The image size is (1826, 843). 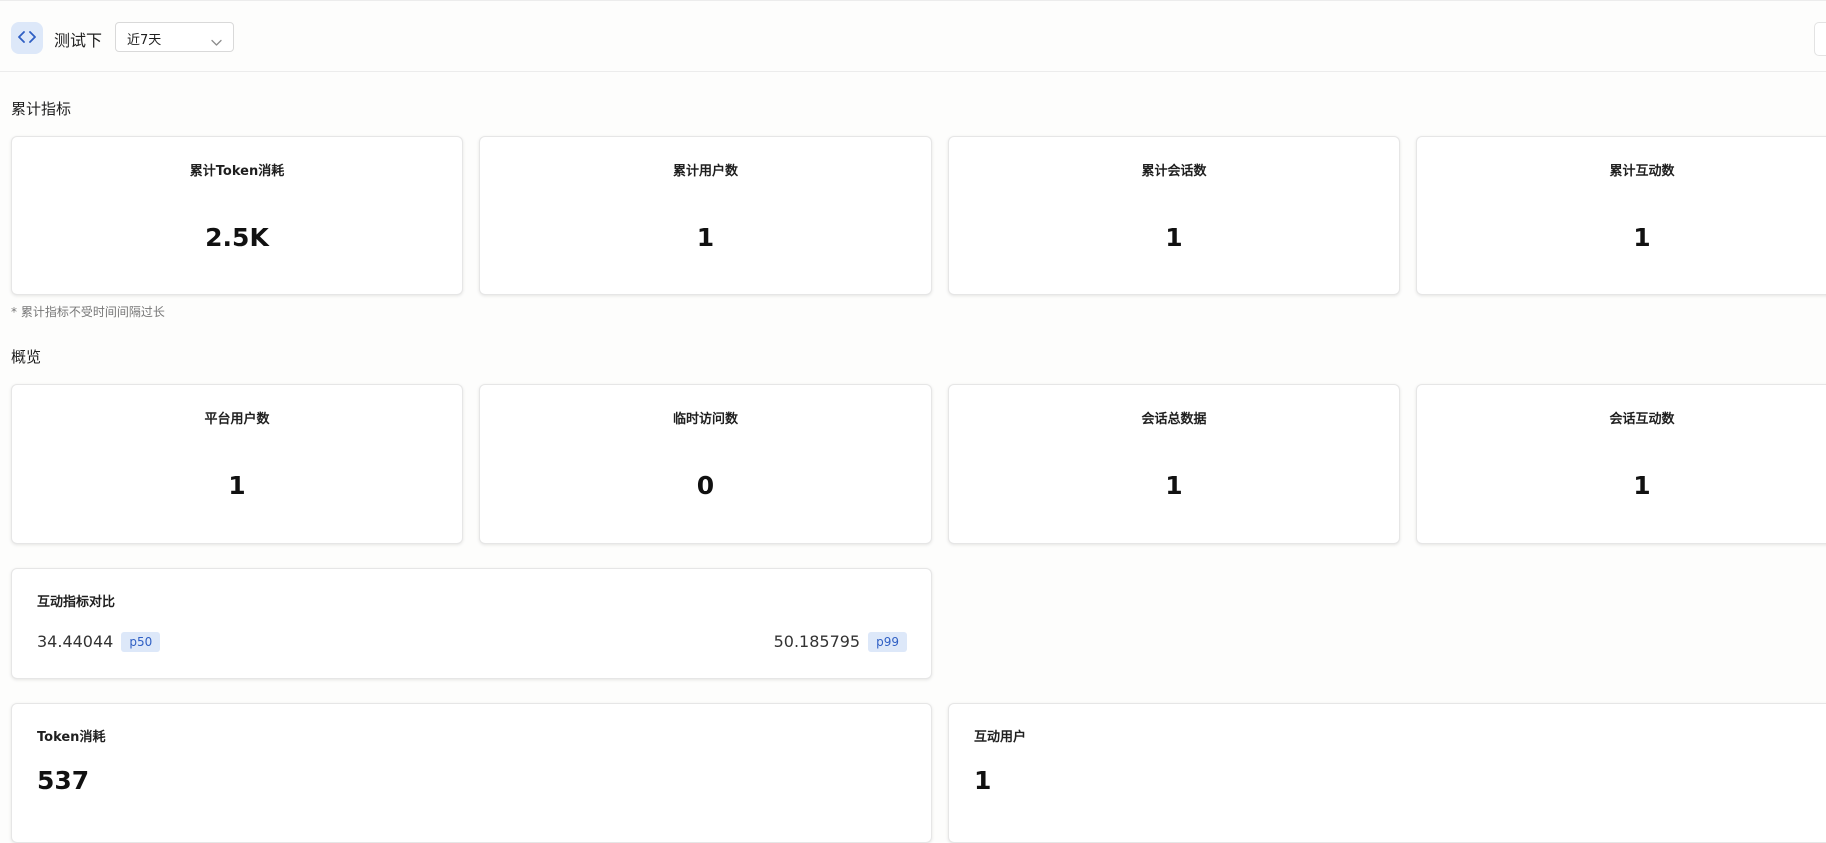 I want to click on stat-label: 临时访问数, so click(x=705, y=419).